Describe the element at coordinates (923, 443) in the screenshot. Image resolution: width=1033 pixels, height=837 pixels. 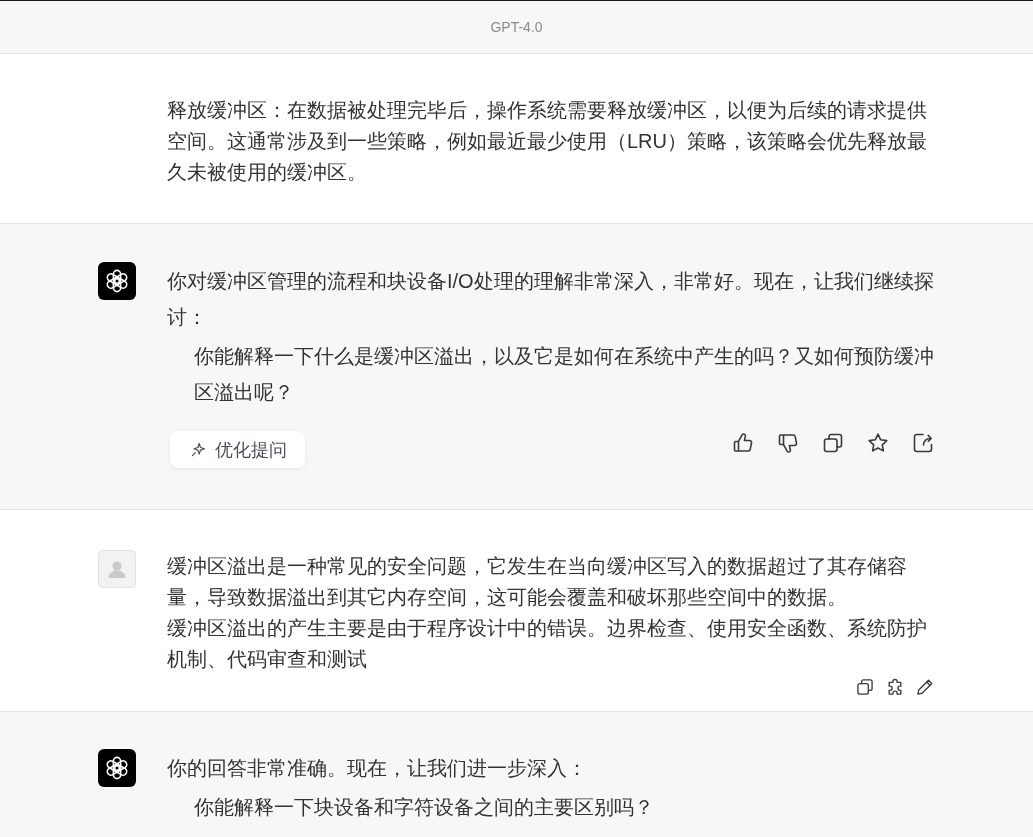
I see `share-icon` at that location.